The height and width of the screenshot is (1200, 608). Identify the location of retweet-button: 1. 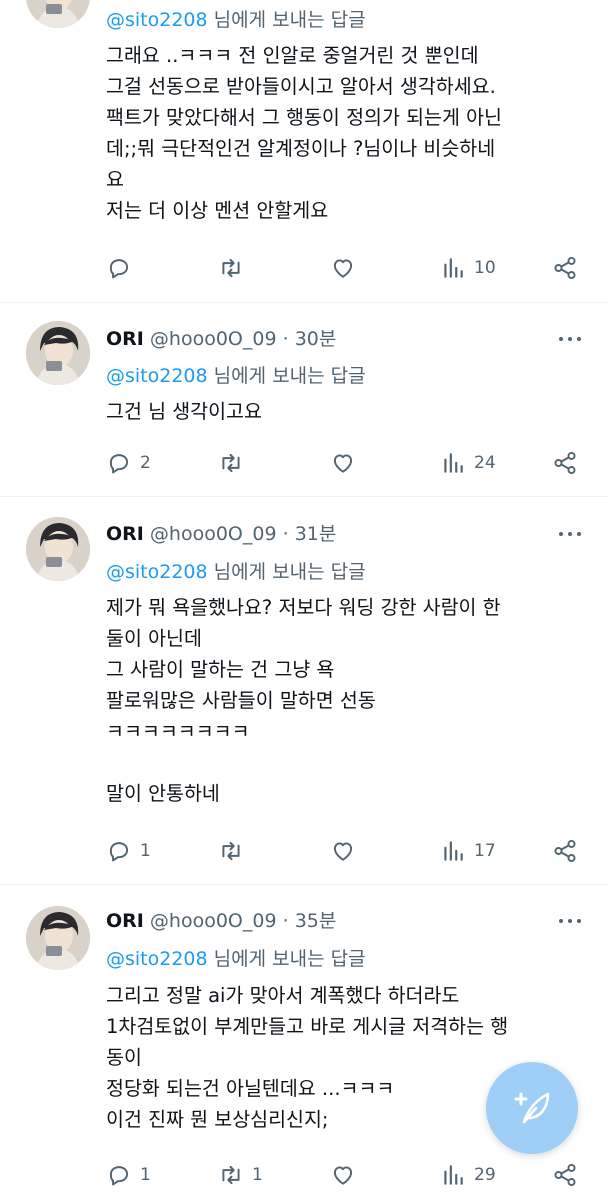
(240, 1175).